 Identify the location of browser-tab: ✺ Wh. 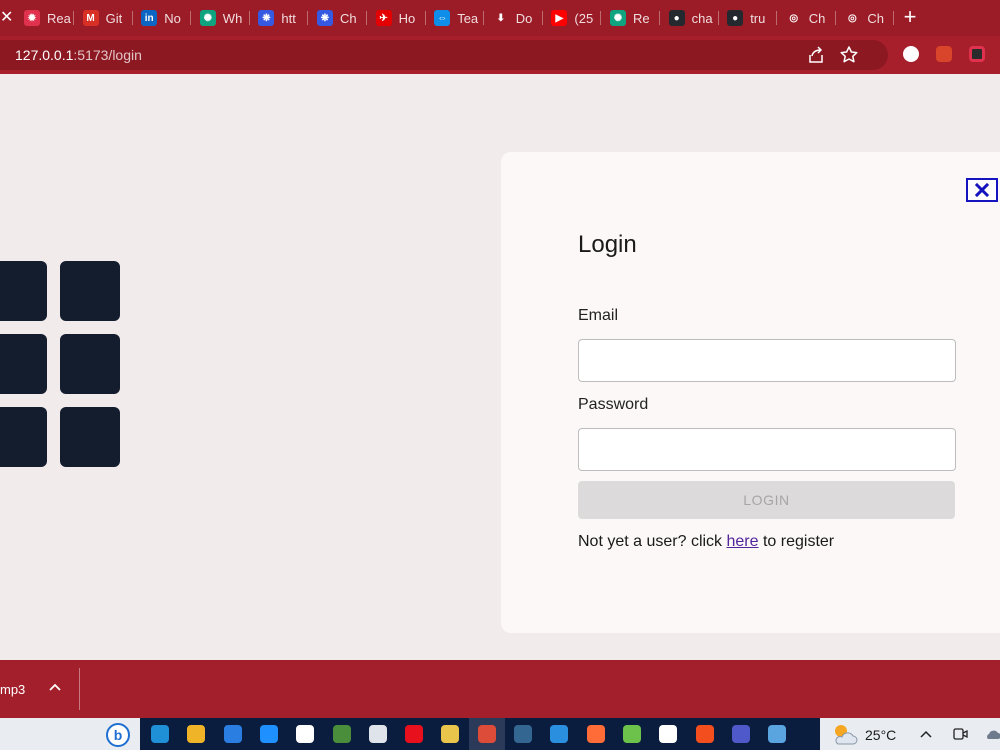
(222, 18).